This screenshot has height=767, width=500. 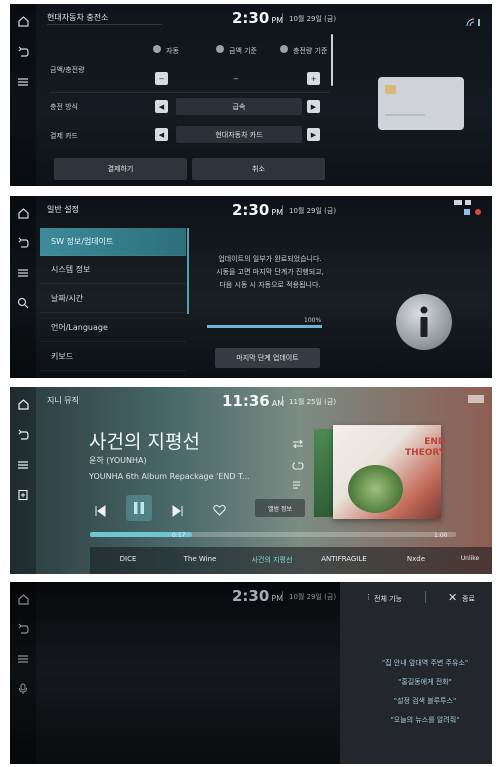 I want to click on previous-track-icon, so click(x=100, y=511).